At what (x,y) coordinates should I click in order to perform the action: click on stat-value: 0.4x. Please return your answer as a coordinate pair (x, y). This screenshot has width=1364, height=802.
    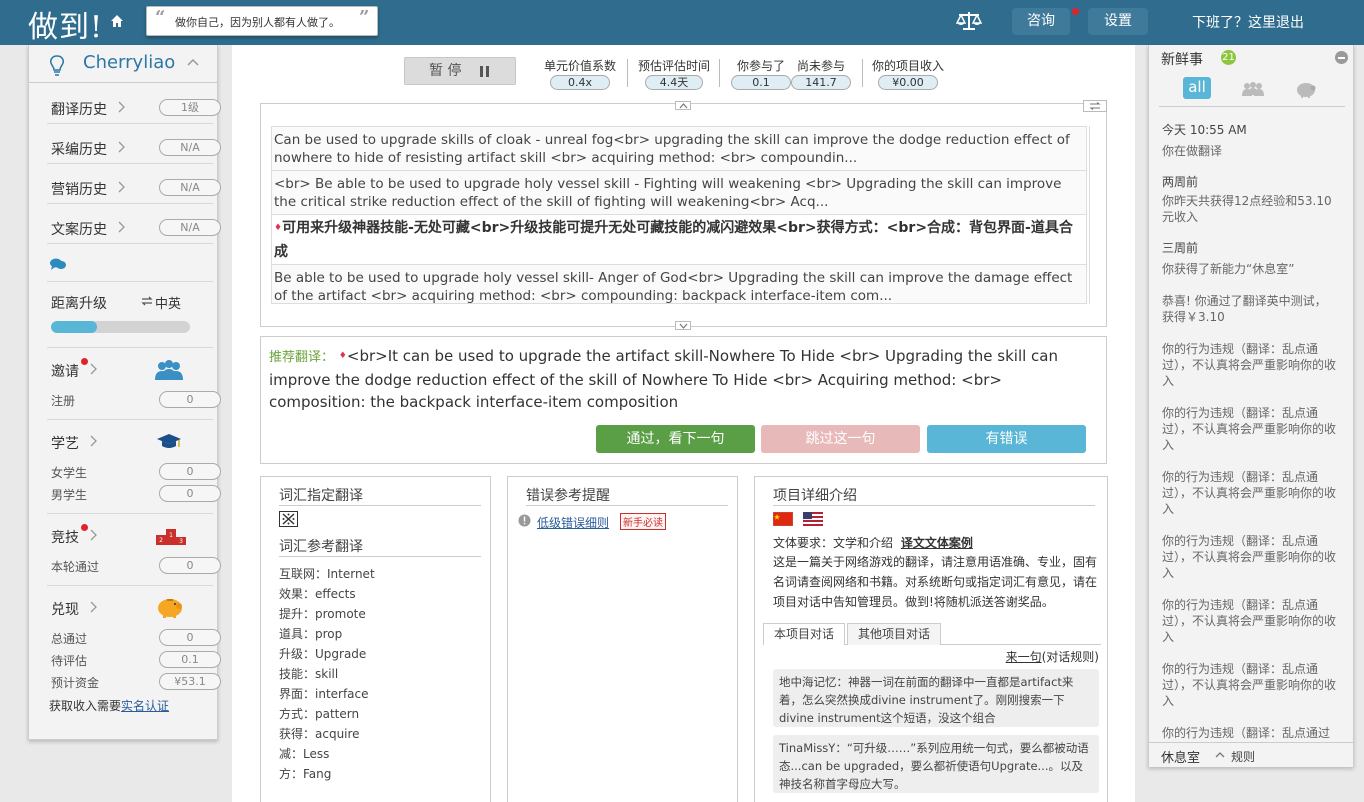
    Looking at the image, I should click on (580, 82).